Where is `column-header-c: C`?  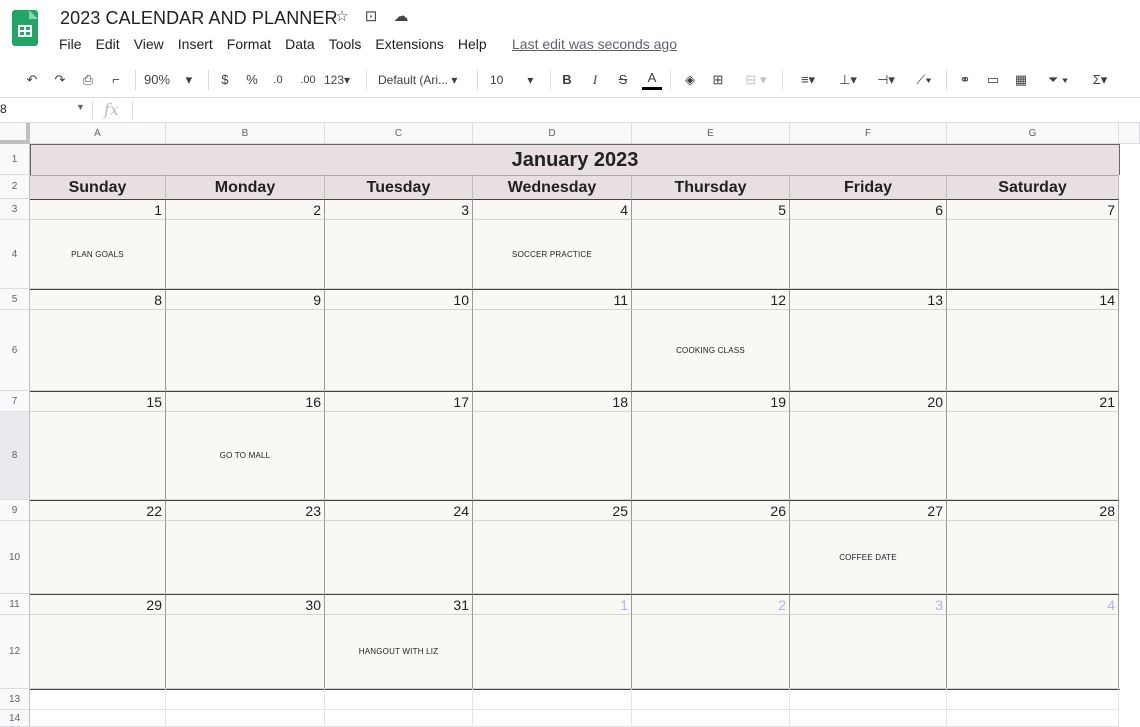 column-header-c: C is located at coordinates (399, 133).